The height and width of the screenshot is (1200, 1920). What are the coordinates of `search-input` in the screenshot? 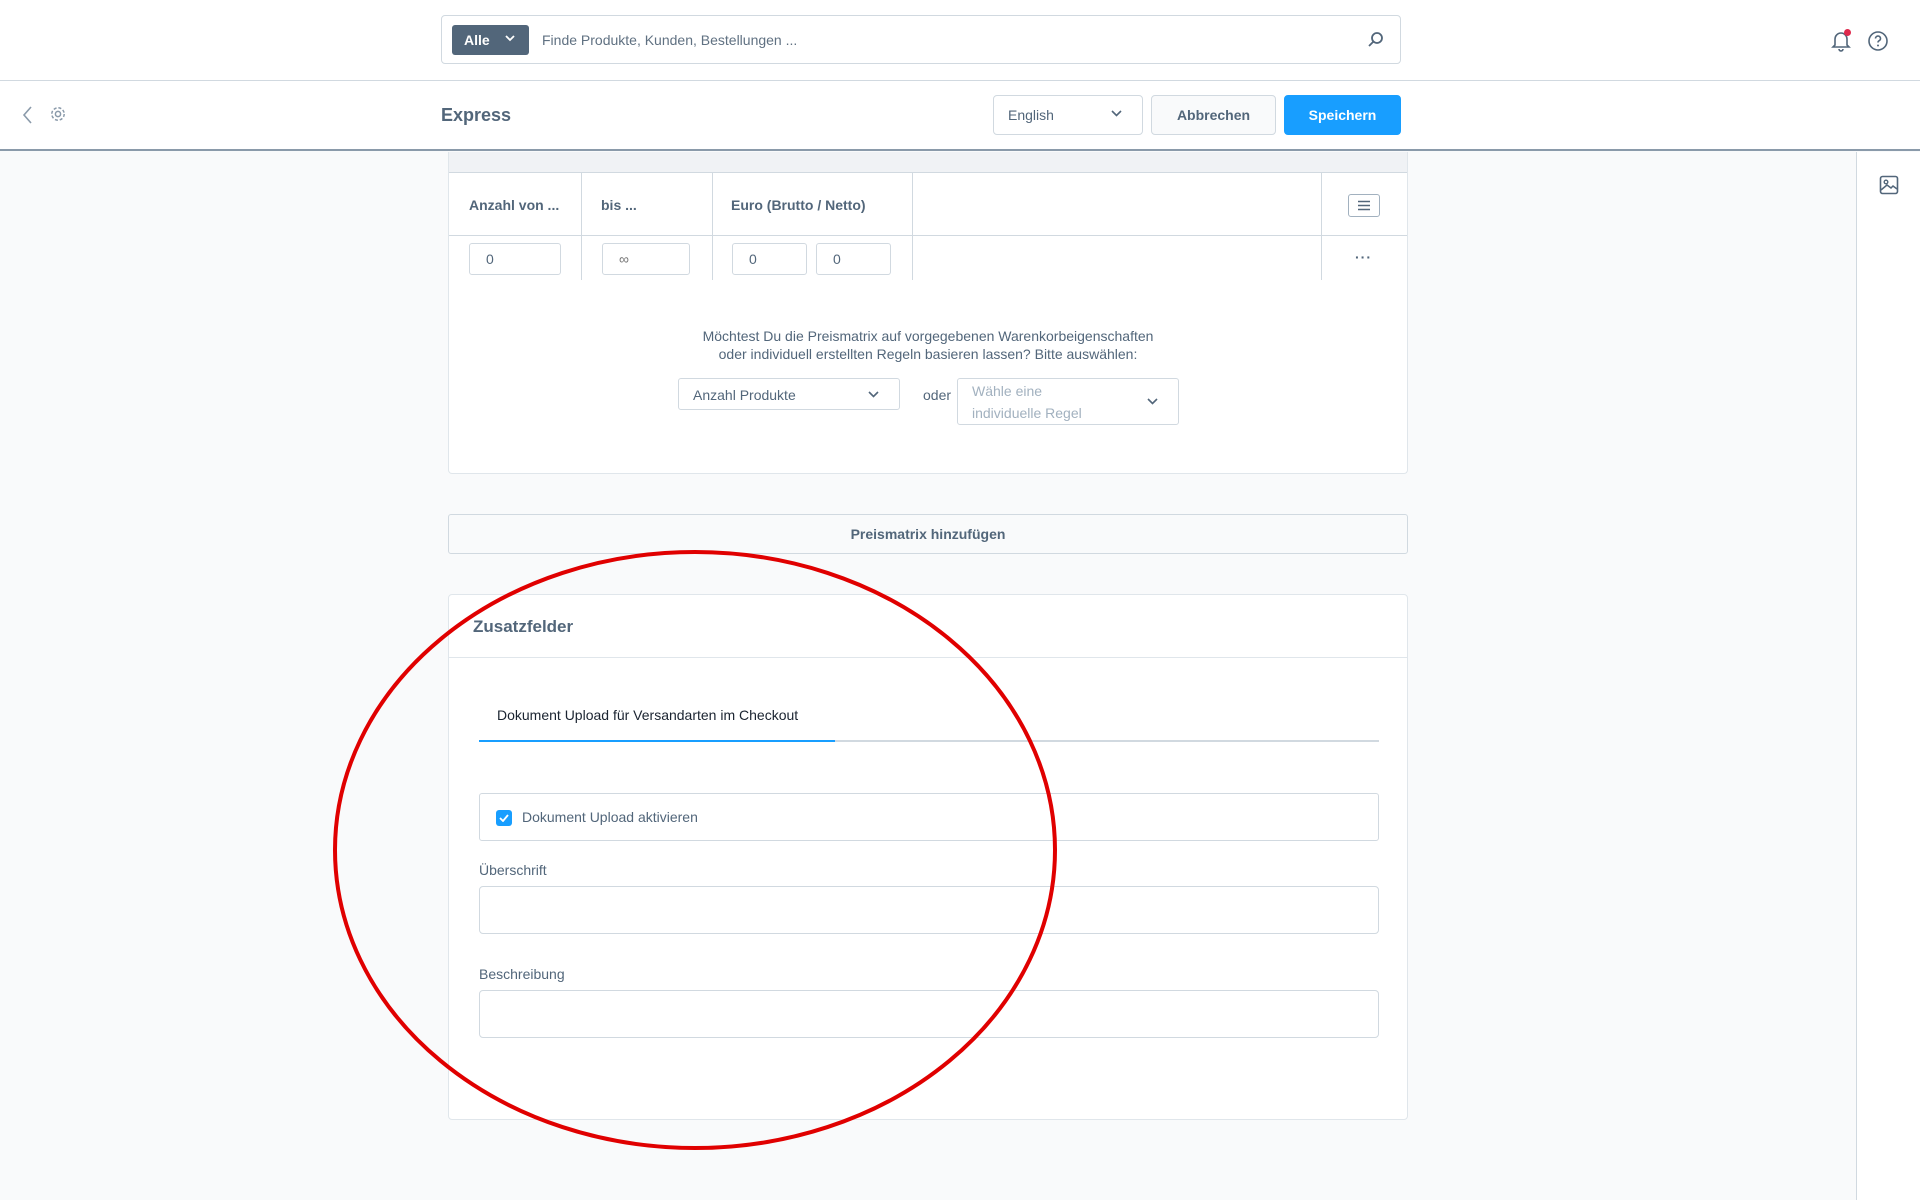 It's located at (932, 40).